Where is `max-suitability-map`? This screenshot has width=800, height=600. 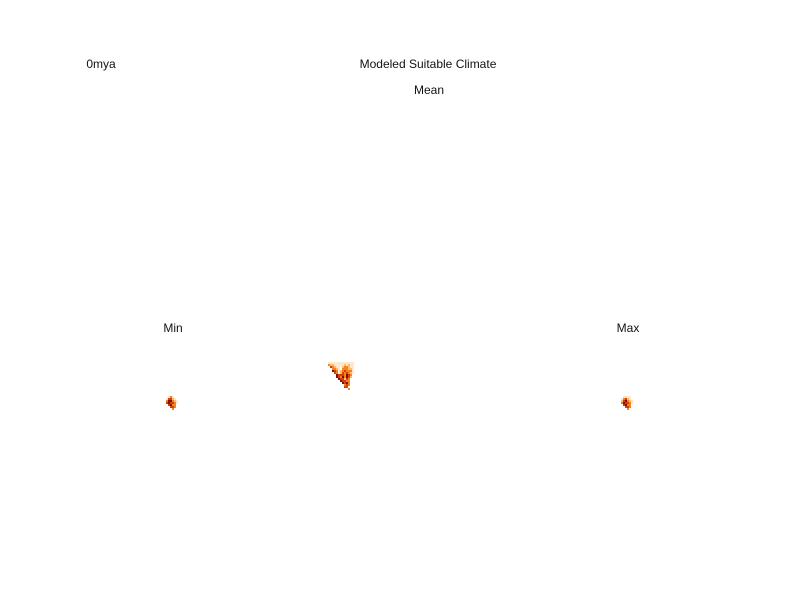
max-suitability-map is located at coordinates (627, 403).